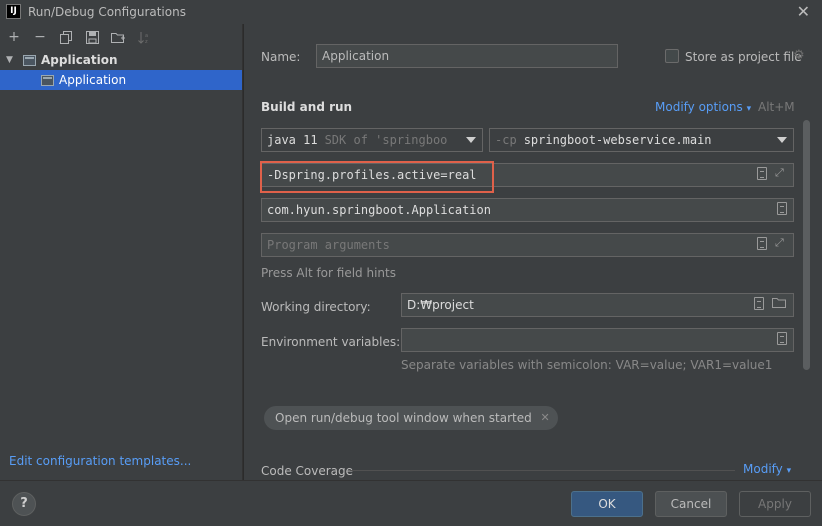 This screenshot has height=526, width=822. What do you see at coordinates (292, 140) in the screenshot?
I see `jdk-value: java 11` at bounding box center [292, 140].